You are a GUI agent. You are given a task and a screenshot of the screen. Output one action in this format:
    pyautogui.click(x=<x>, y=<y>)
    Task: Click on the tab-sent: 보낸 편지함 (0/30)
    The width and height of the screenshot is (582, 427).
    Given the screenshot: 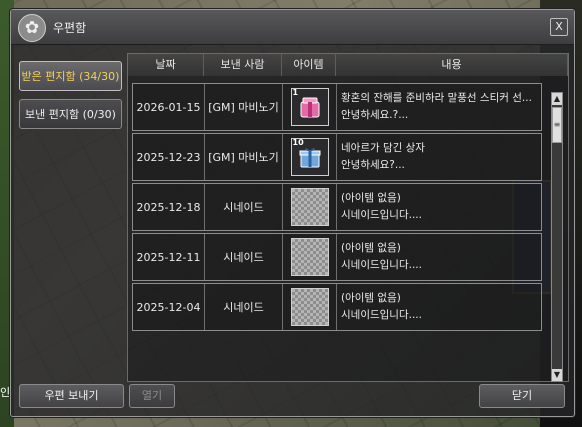 What is the action you would take?
    pyautogui.click(x=70, y=114)
    